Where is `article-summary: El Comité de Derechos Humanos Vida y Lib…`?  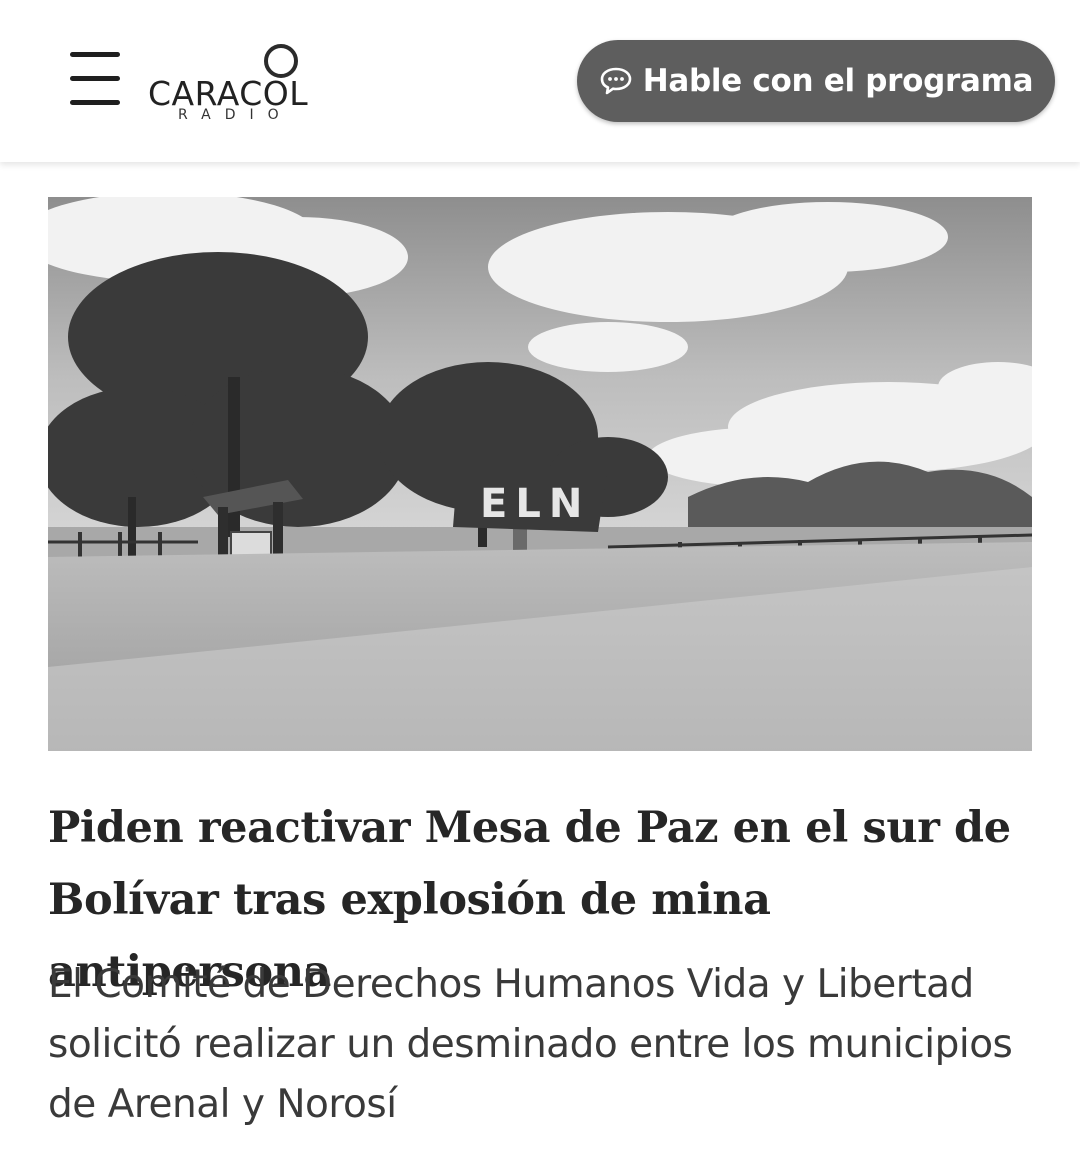
article-summary: El Comité de Derechos Humanos Vida y Lib… is located at coordinates (530, 1044).